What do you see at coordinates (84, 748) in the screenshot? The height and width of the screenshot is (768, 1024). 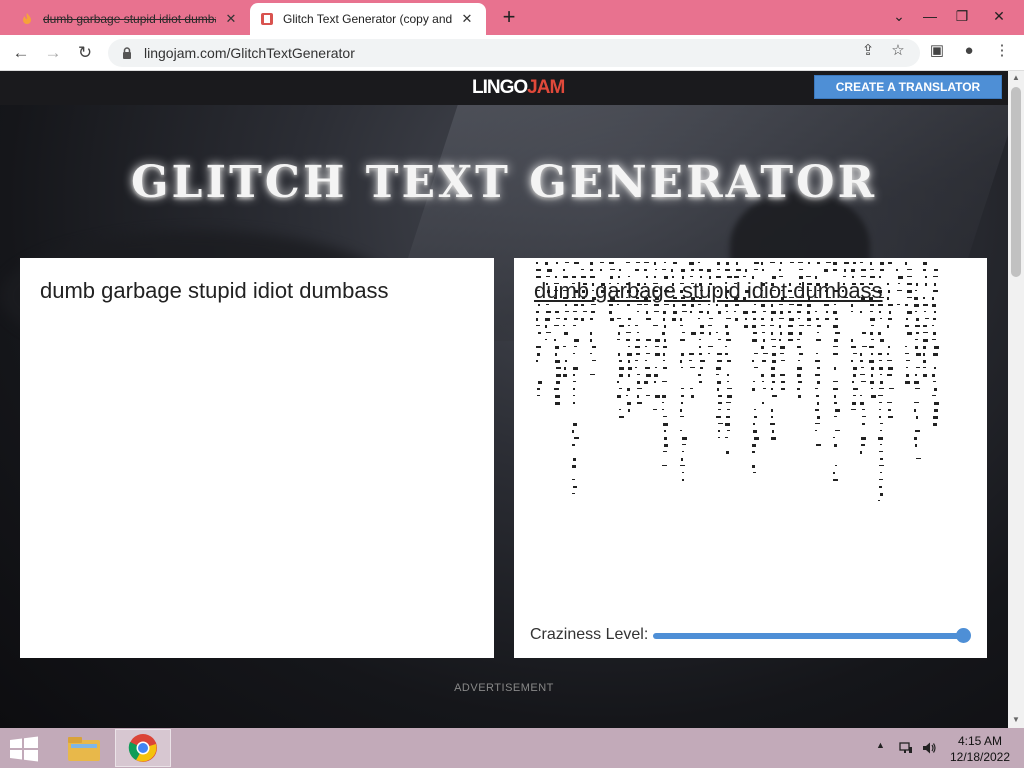 I see `file-explorer-icon` at bounding box center [84, 748].